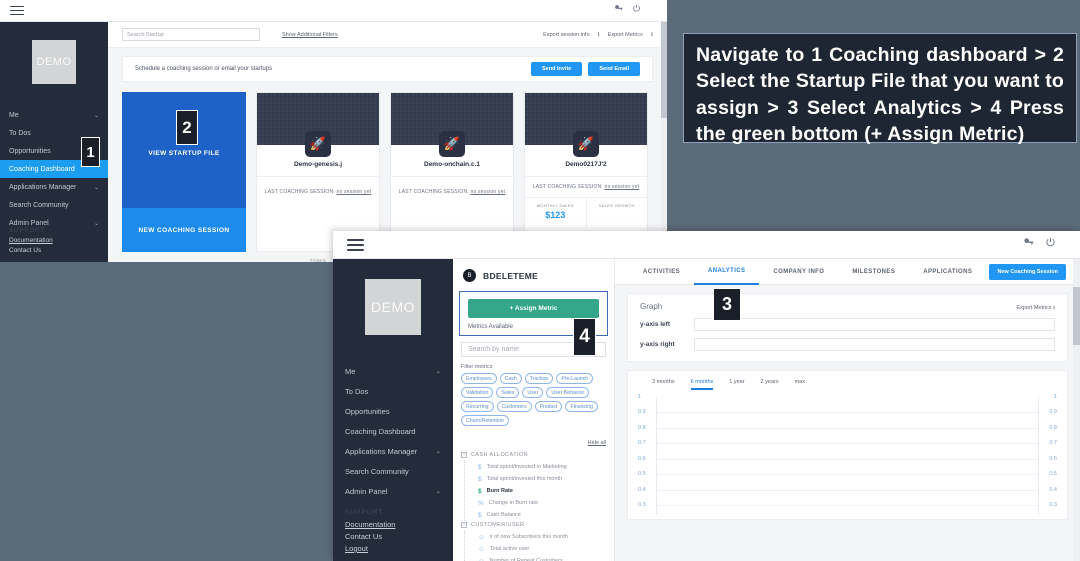  Describe the element at coordinates (546, 558) in the screenshot. I see `metric-item: ☺ Number of Repeat Customers` at that location.